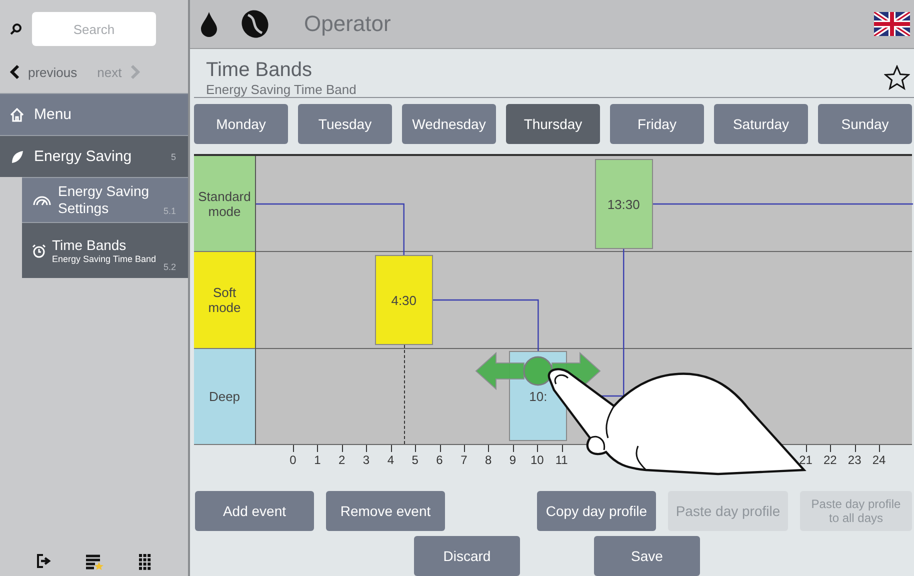 The height and width of the screenshot is (576, 914). I want to click on hour-label: 10, so click(537, 460).